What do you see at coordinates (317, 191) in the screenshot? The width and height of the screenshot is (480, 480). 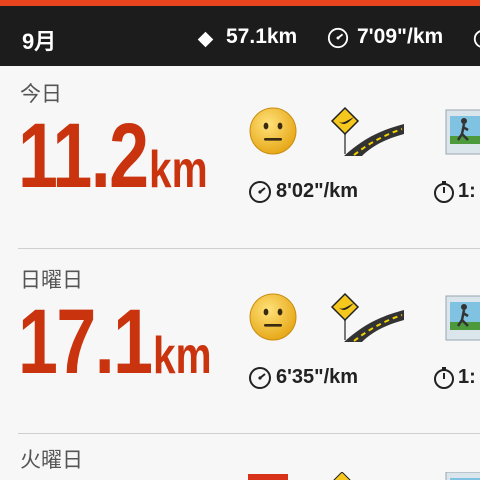 I see `run-pace-value: 8'02"/km` at bounding box center [317, 191].